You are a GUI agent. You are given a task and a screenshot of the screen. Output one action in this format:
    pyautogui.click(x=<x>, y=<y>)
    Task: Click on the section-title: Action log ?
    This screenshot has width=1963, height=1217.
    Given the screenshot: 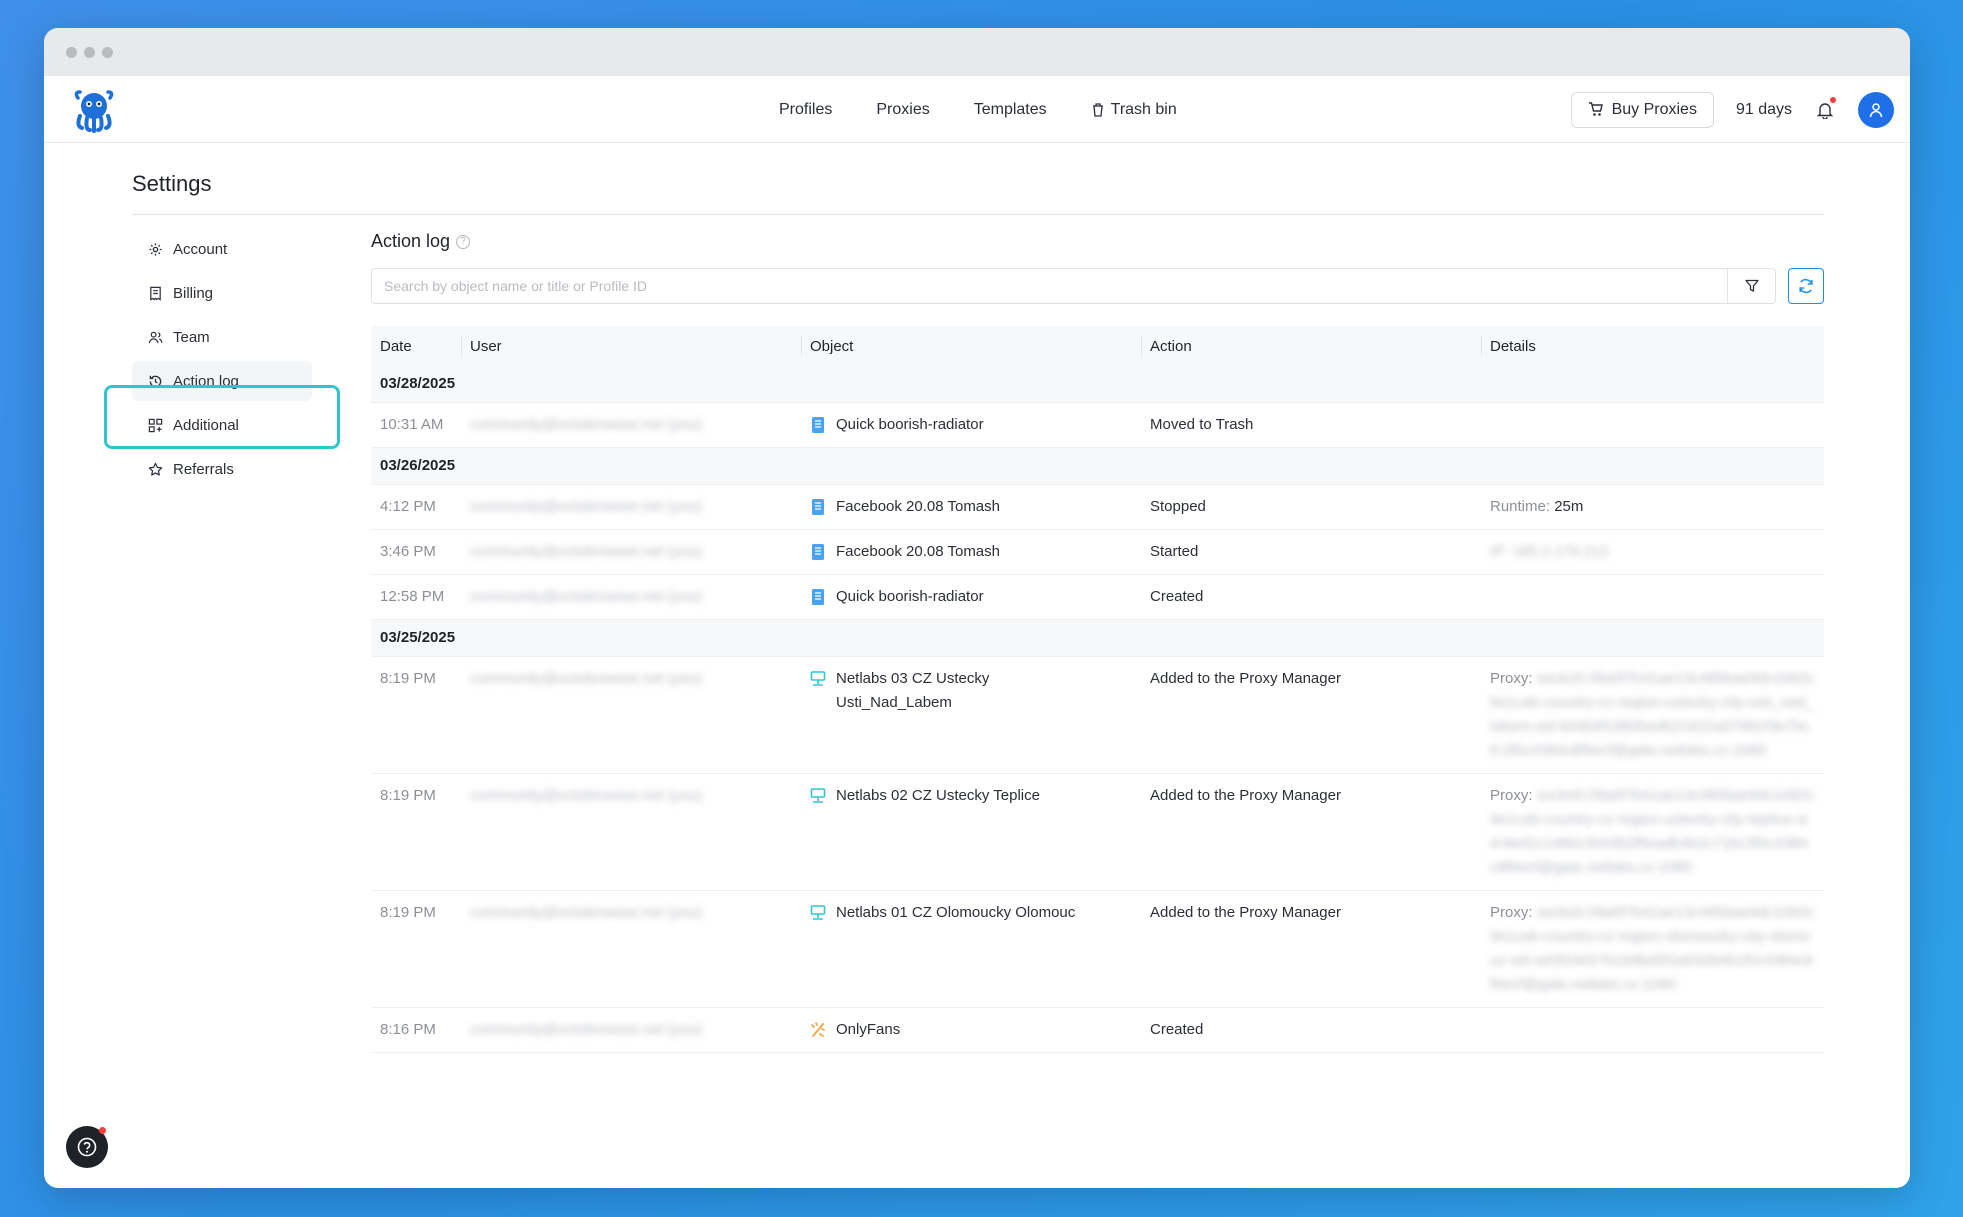 What is the action you would take?
    pyautogui.click(x=1097, y=241)
    